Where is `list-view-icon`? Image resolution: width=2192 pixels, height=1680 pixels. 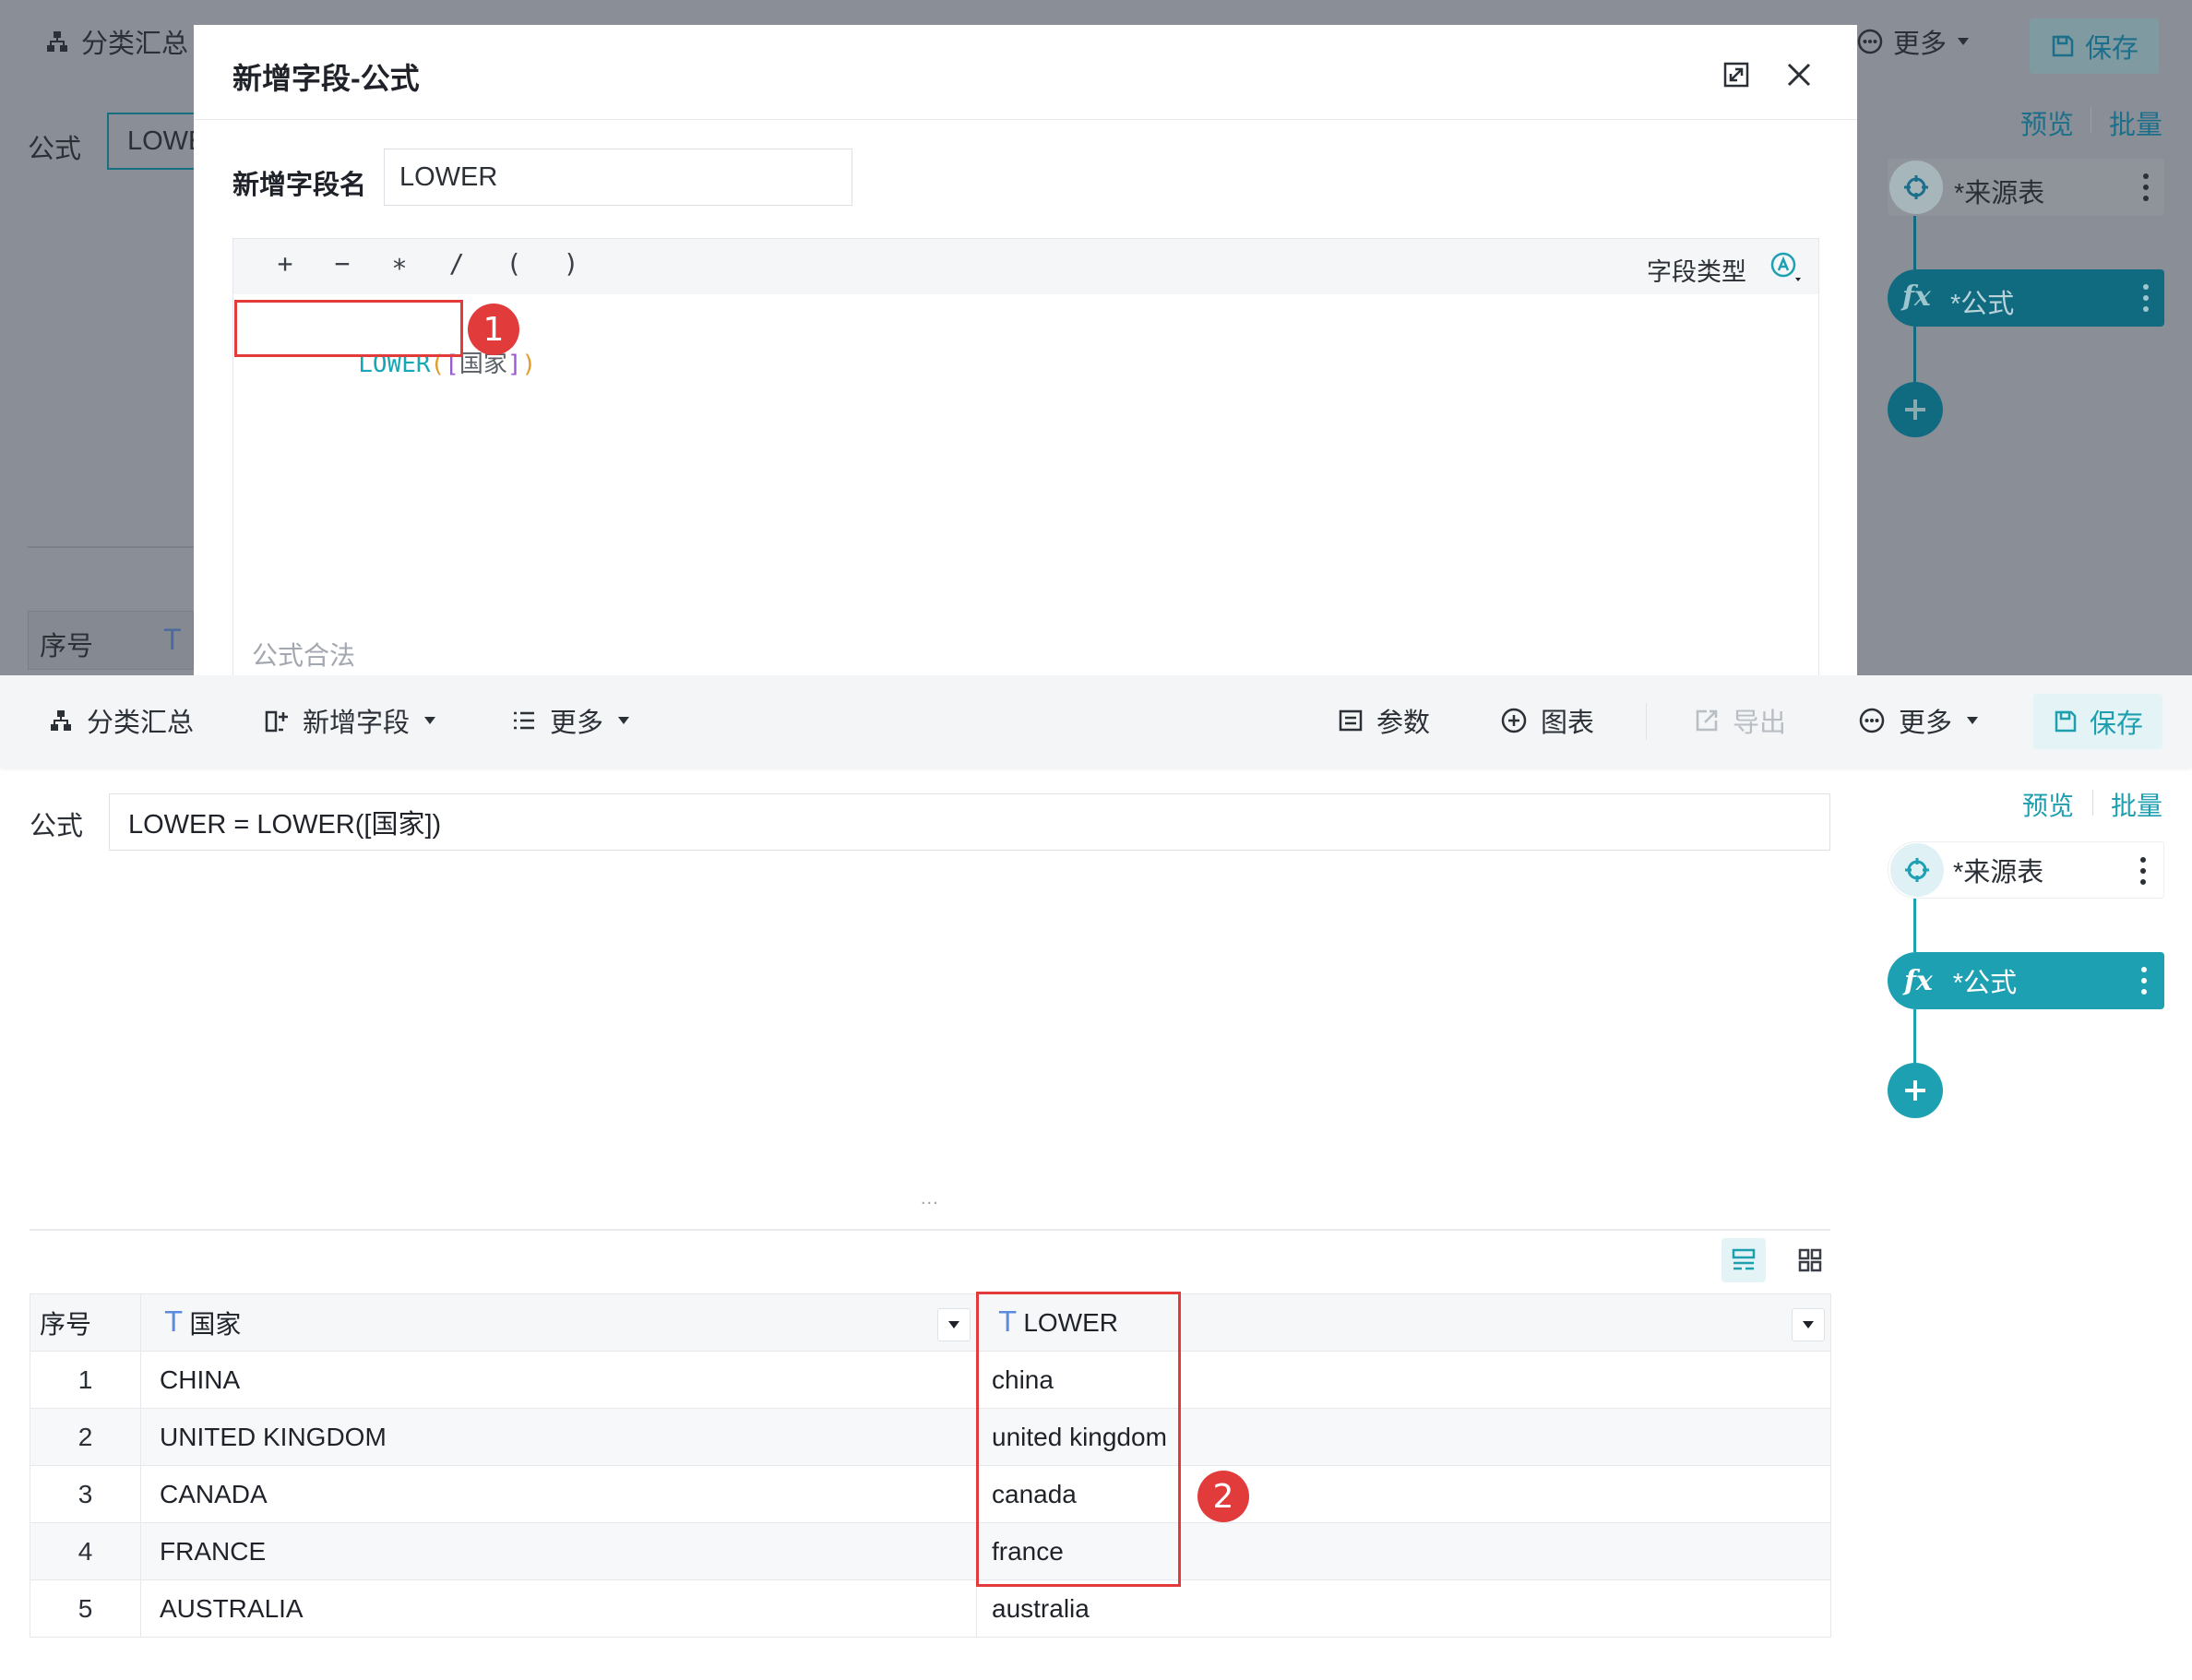 list-view-icon is located at coordinates (1743, 1260).